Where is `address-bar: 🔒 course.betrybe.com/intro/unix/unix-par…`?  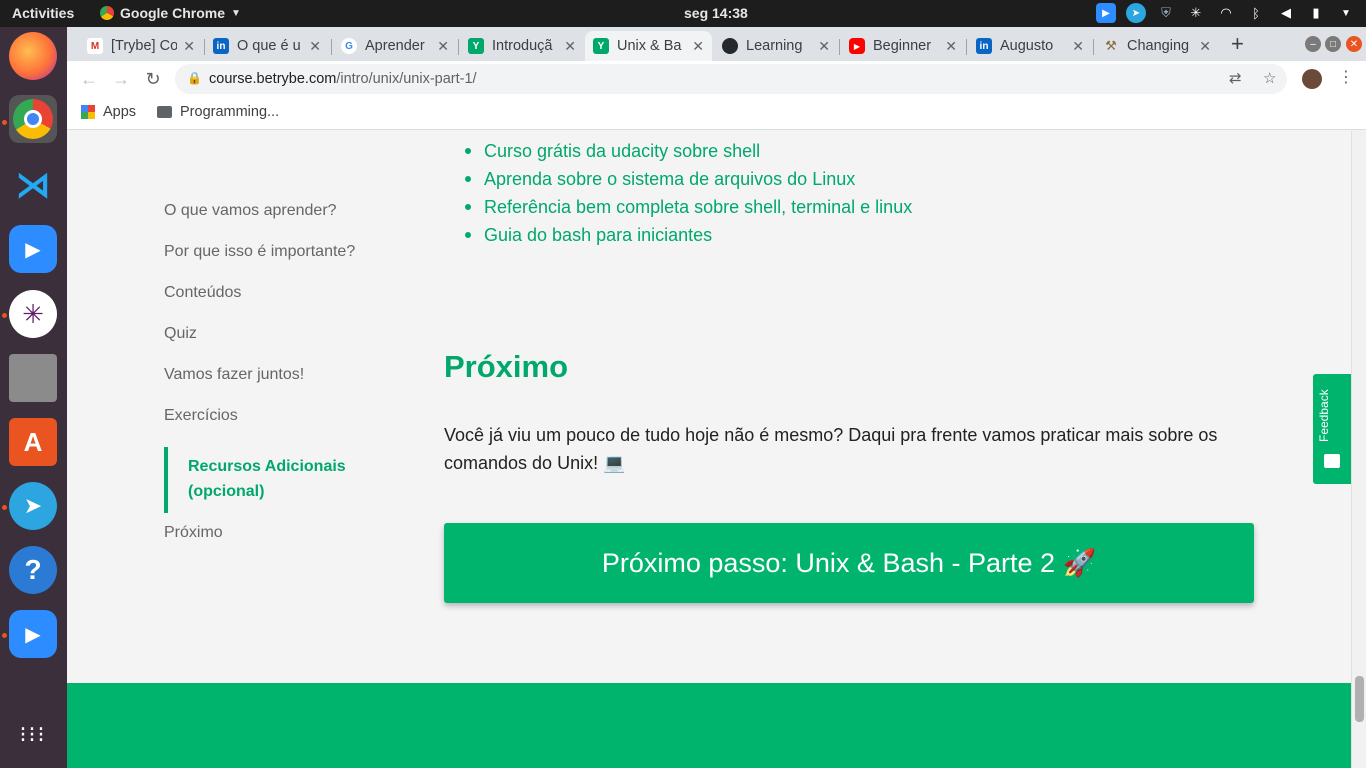 address-bar: 🔒 course.betrybe.com/intro/unix/unix-par… is located at coordinates (731, 79).